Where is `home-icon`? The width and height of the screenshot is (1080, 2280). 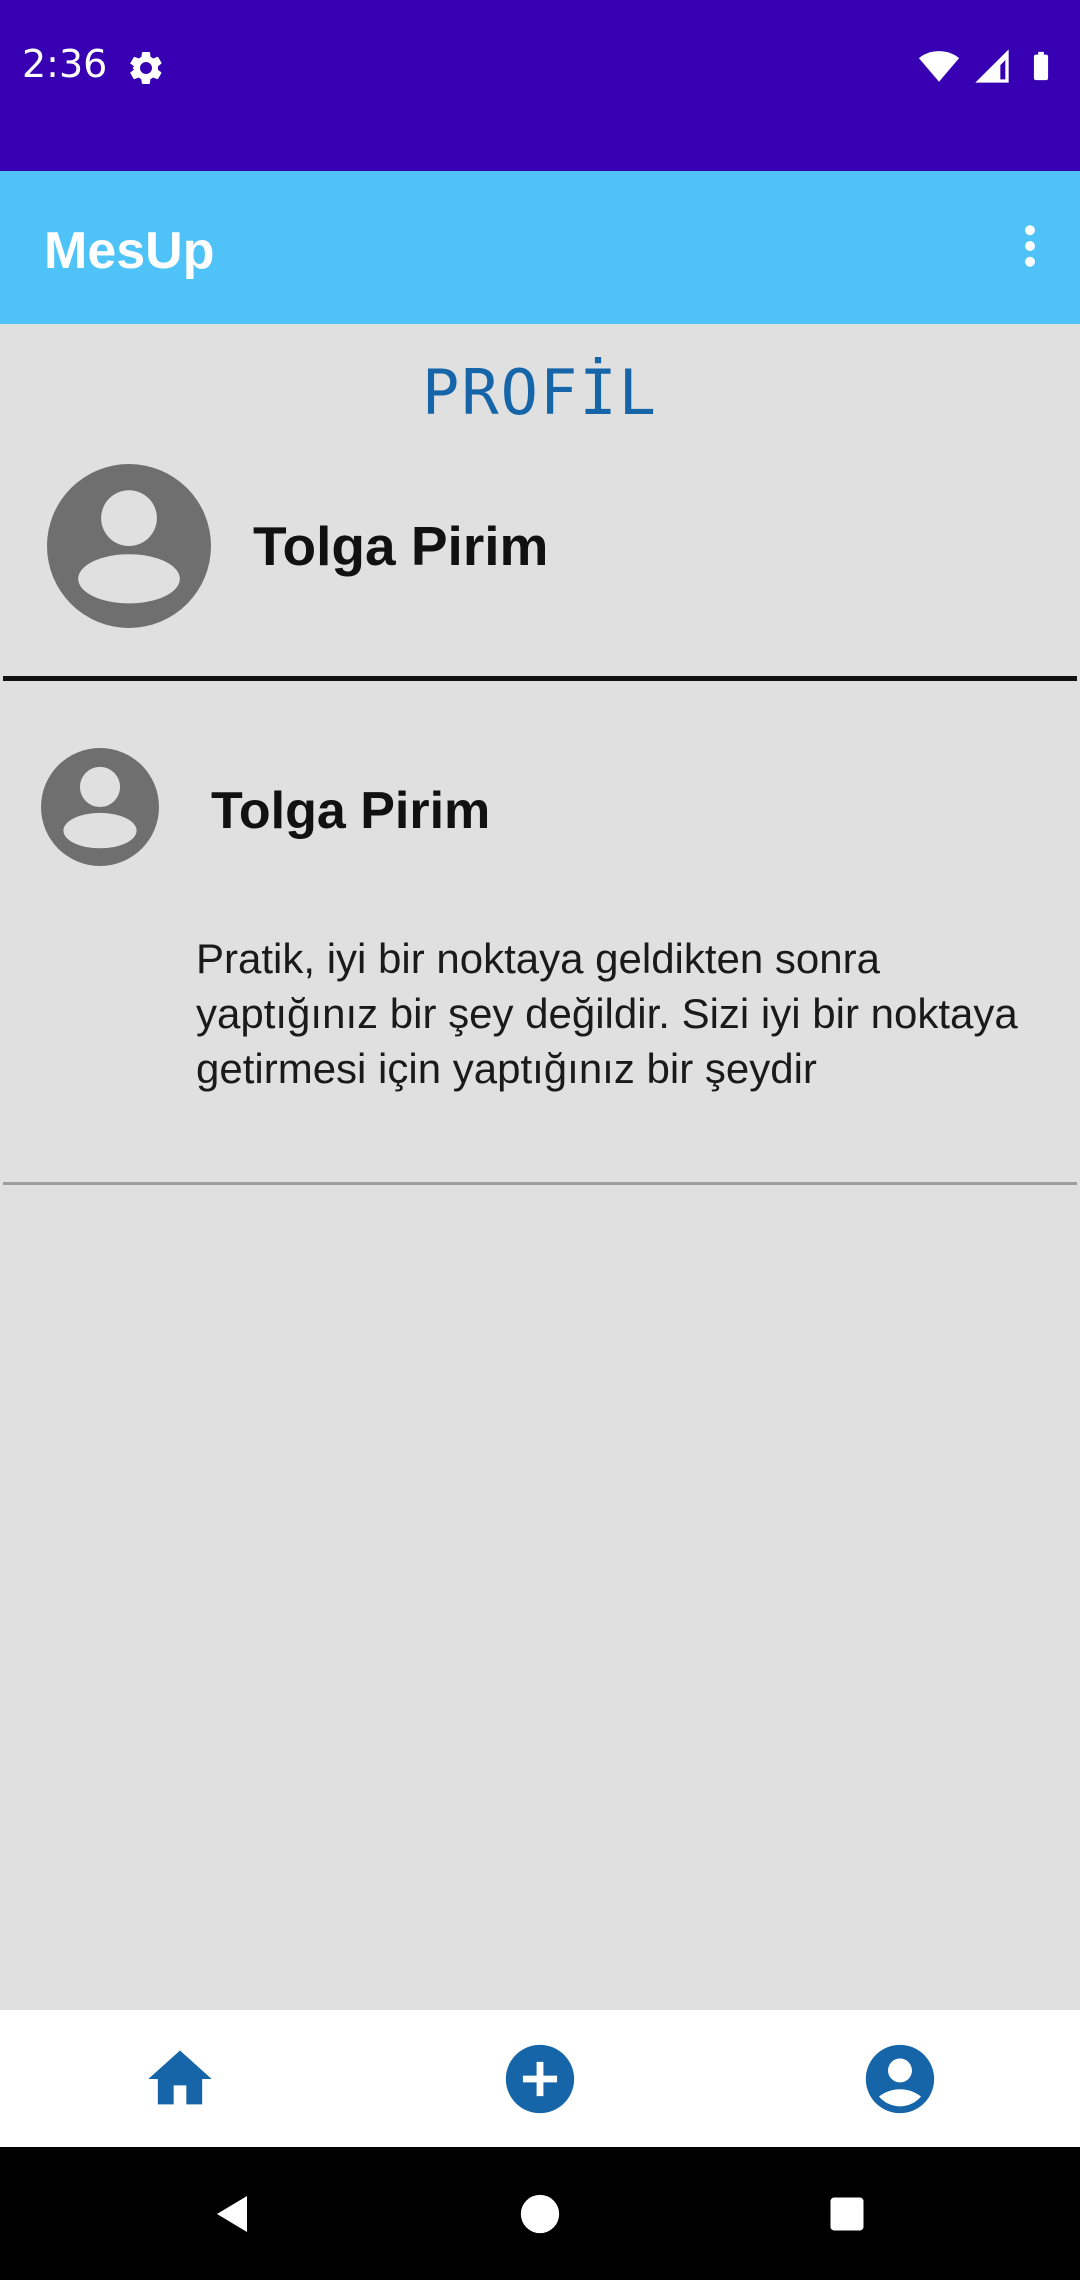 home-icon is located at coordinates (180, 2077).